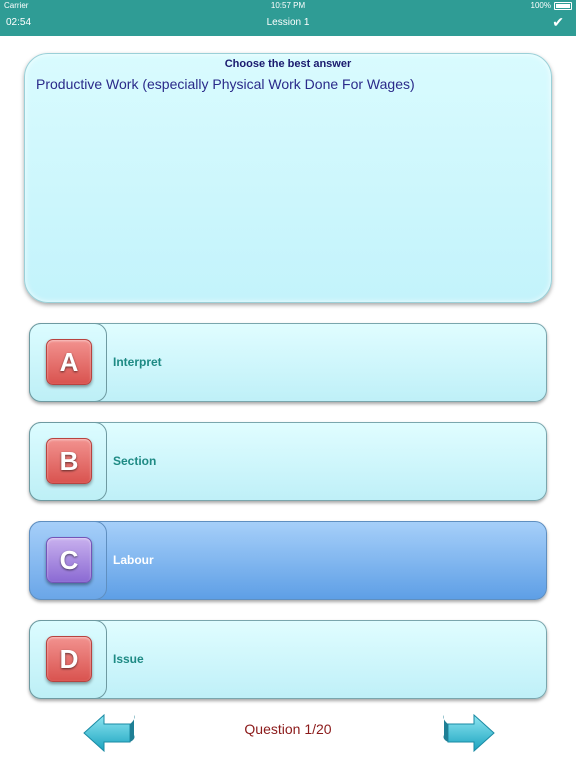  I want to click on option-letter-box: D, so click(68, 659).